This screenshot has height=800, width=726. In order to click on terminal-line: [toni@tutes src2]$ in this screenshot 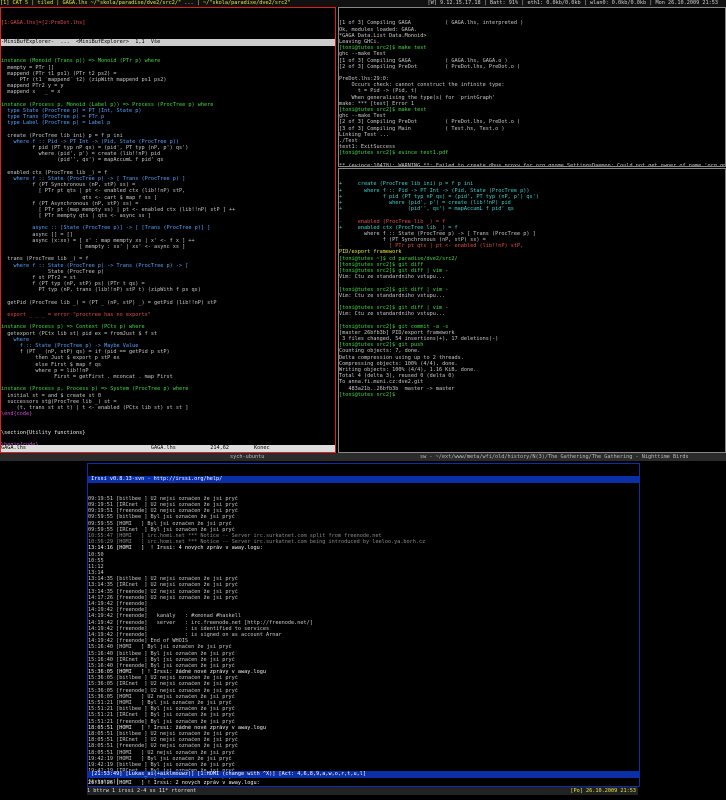, I will do `click(369, 394)`.